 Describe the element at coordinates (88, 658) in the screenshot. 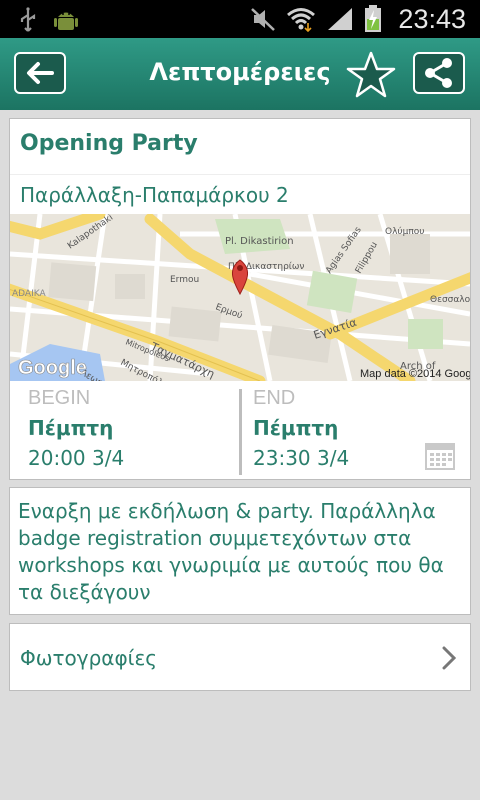

I see `photos-label: Φωτογραφίες` at that location.